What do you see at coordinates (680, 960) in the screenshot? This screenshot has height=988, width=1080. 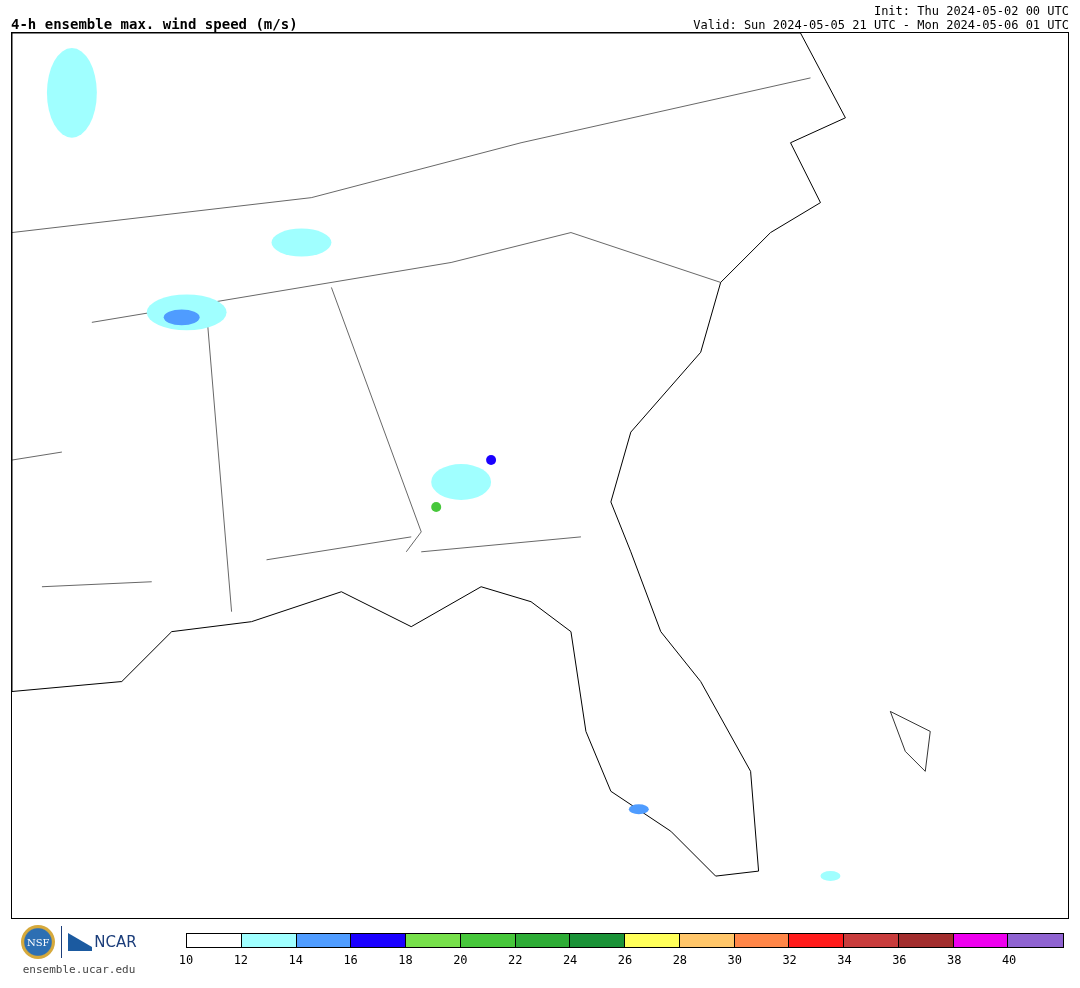 I see `tick-label: 28` at bounding box center [680, 960].